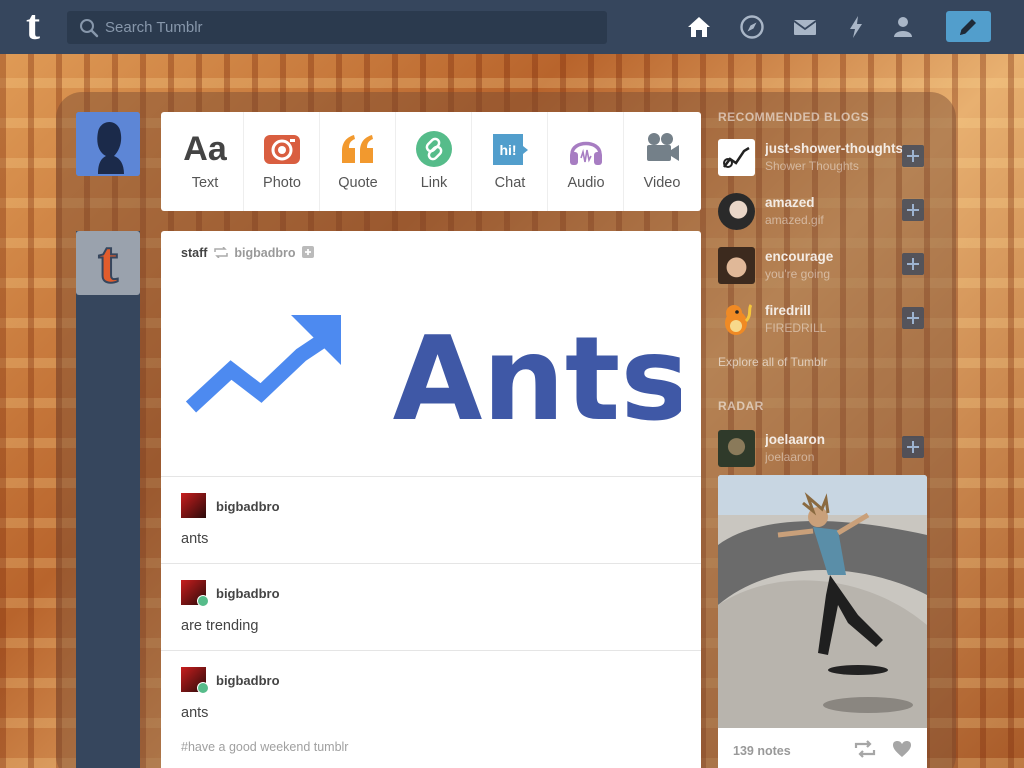 The width and height of the screenshot is (1024, 768). I want to click on compose-video-button: Video, so click(661, 161).